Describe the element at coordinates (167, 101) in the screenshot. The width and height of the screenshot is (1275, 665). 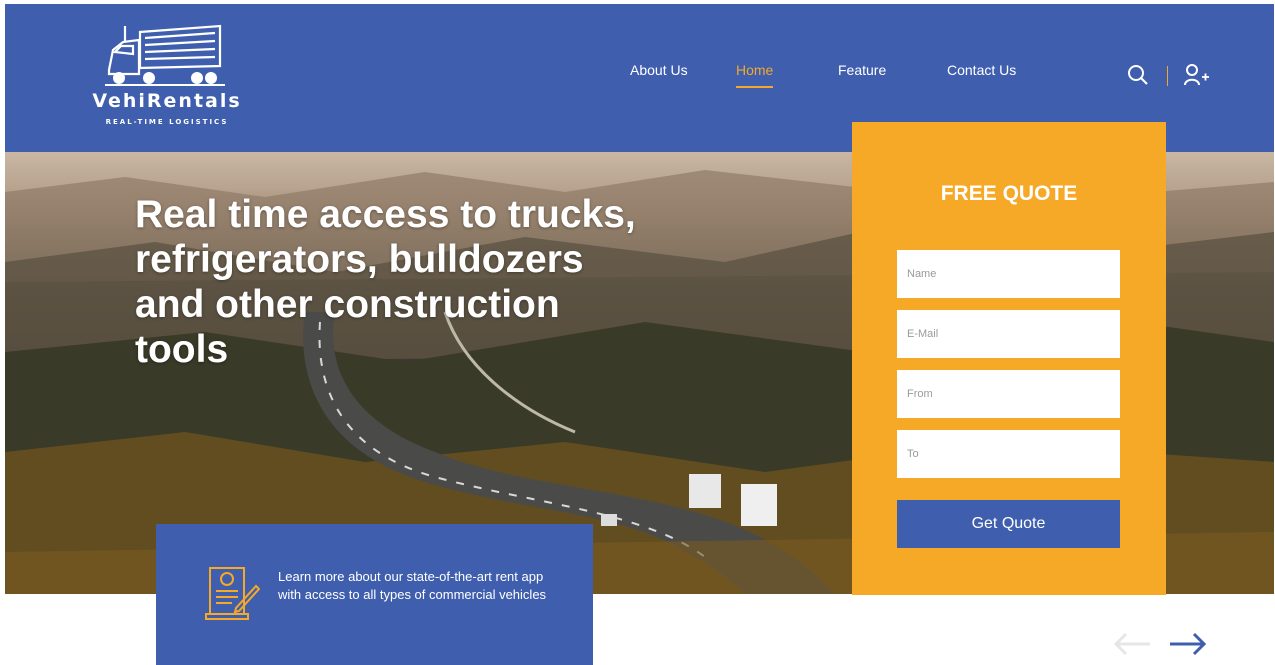
I see `brand-name: VehiRentals` at that location.